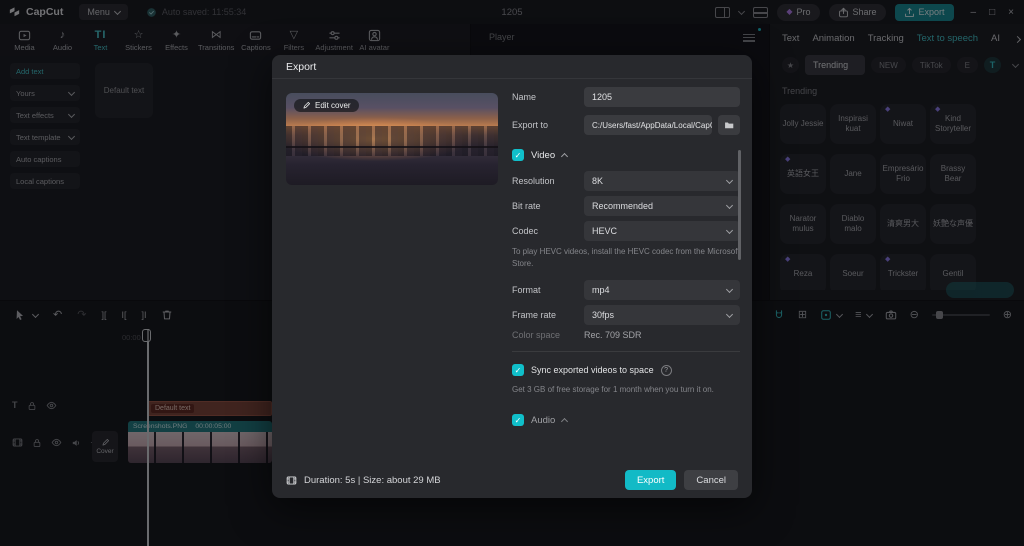 The width and height of the screenshot is (1024, 546). What do you see at coordinates (333, 105) in the screenshot?
I see `edit-cover-label: Edit cover` at bounding box center [333, 105].